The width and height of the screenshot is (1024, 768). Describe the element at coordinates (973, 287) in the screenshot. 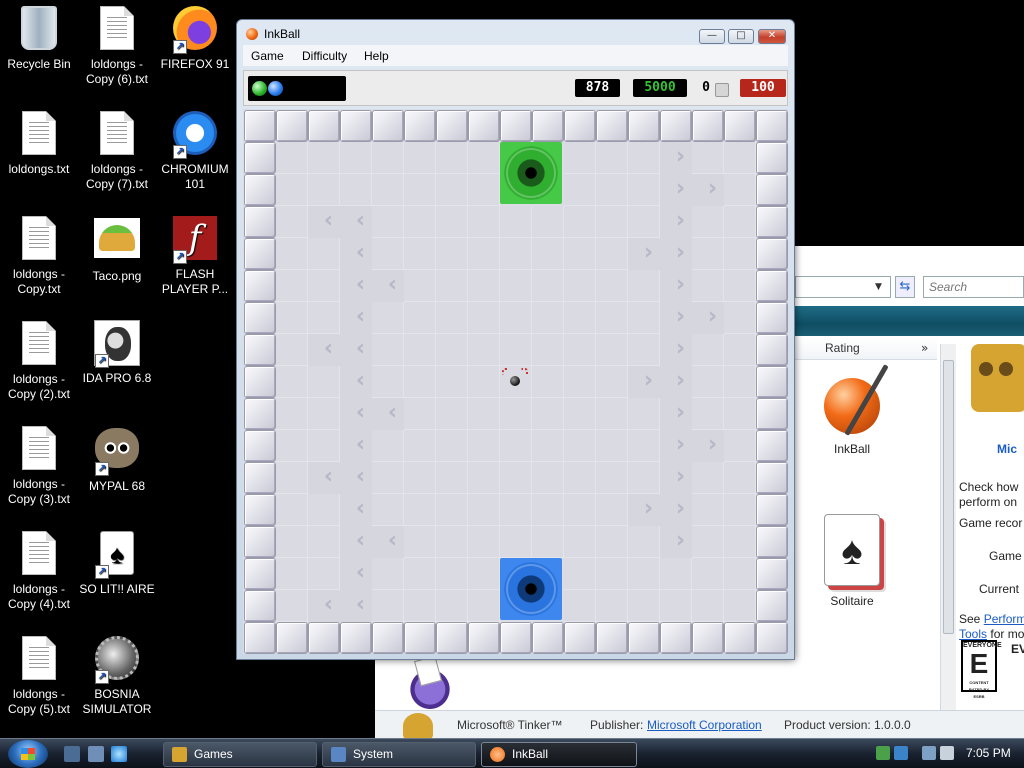

I see `search-input: Search` at that location.